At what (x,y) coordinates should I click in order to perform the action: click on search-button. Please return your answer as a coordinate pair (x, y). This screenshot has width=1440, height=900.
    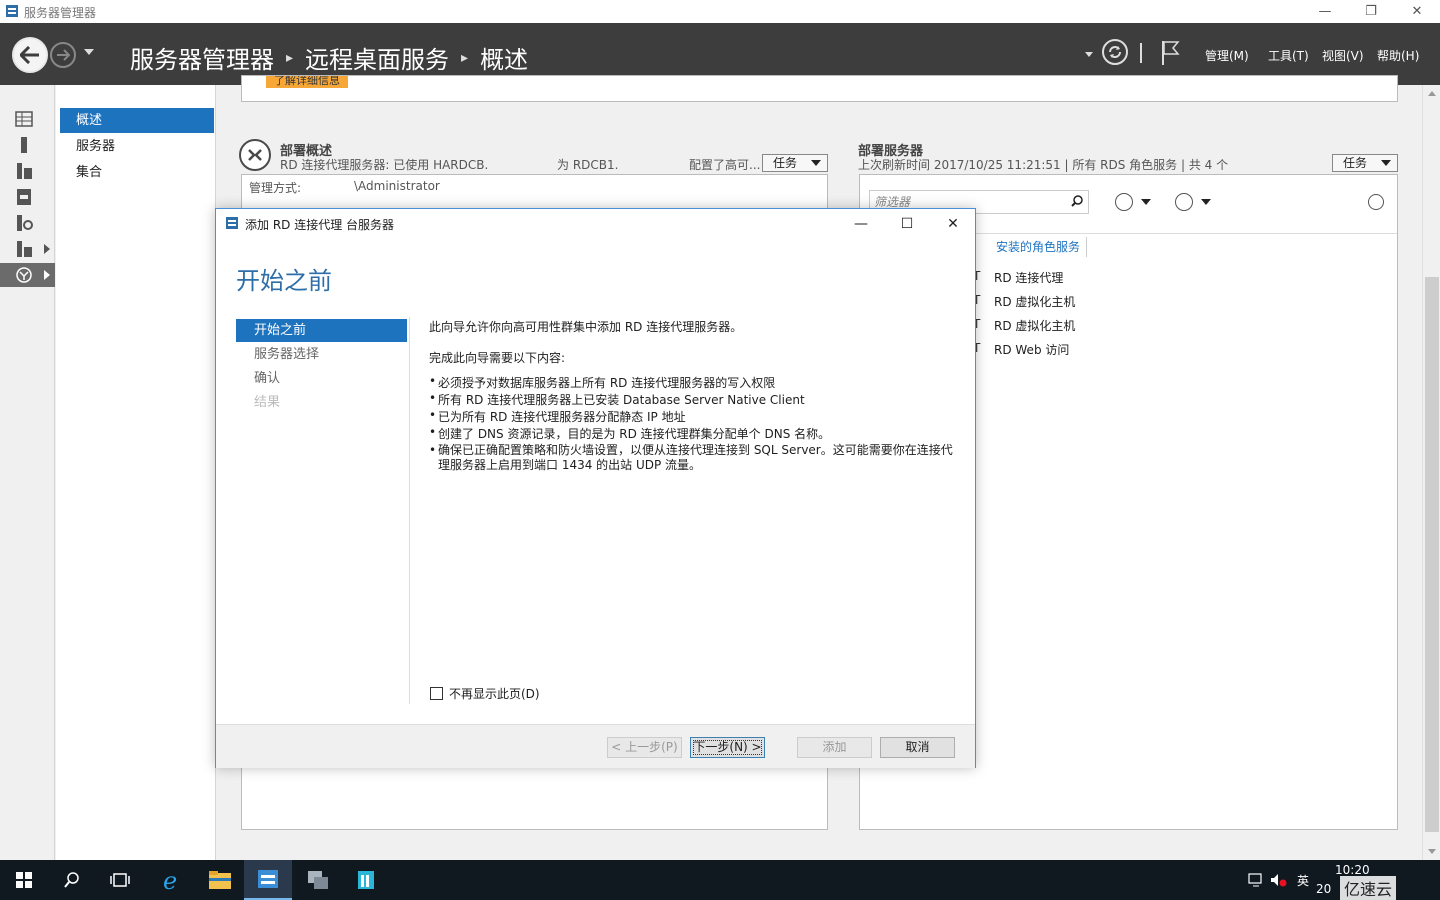
    Looking at the image, I should click on (72, 880).